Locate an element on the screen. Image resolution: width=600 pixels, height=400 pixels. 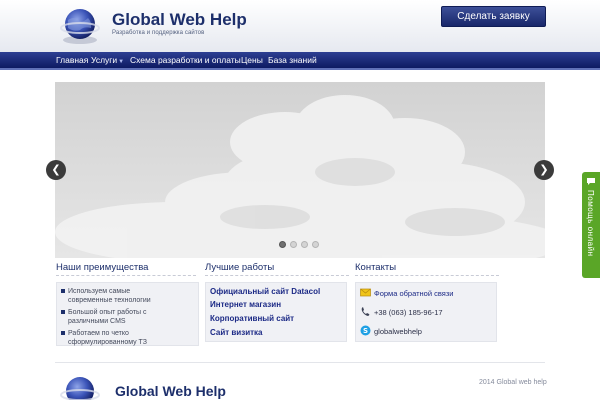
chat-icon is located at coordinates (591, 181).